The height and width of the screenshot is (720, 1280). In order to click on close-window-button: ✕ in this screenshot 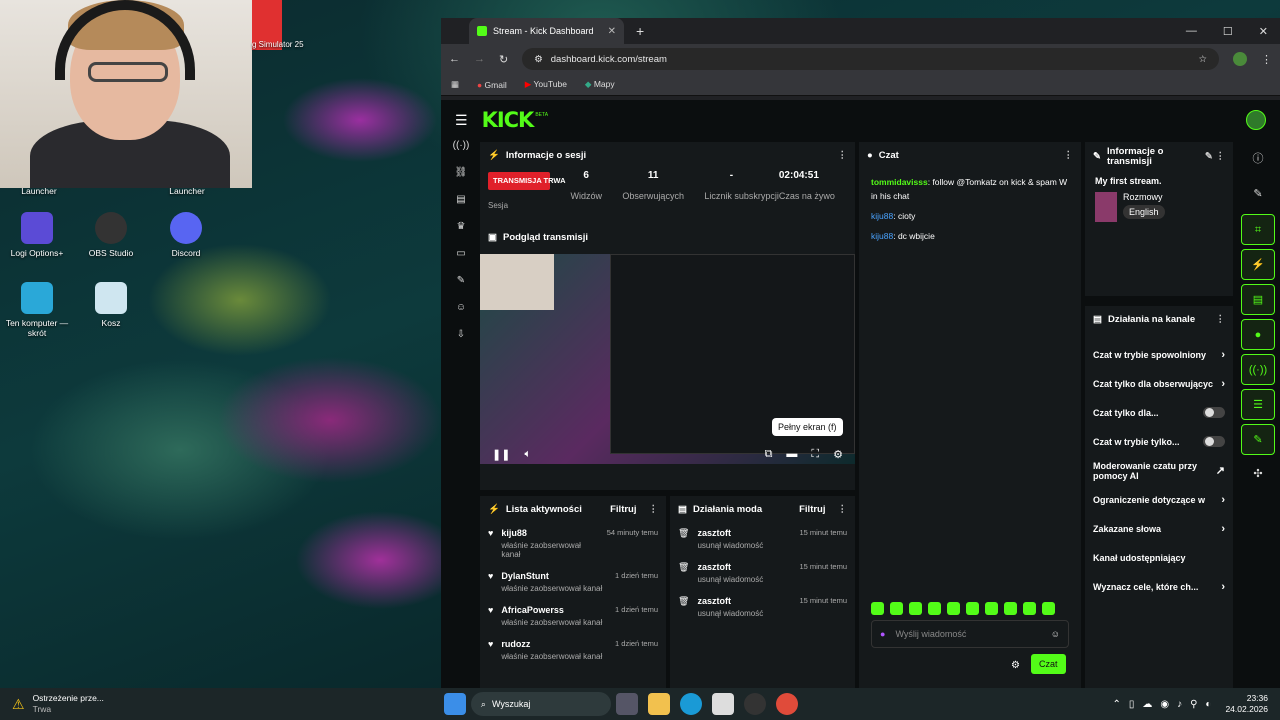, I will do `click(1263, 31)`.